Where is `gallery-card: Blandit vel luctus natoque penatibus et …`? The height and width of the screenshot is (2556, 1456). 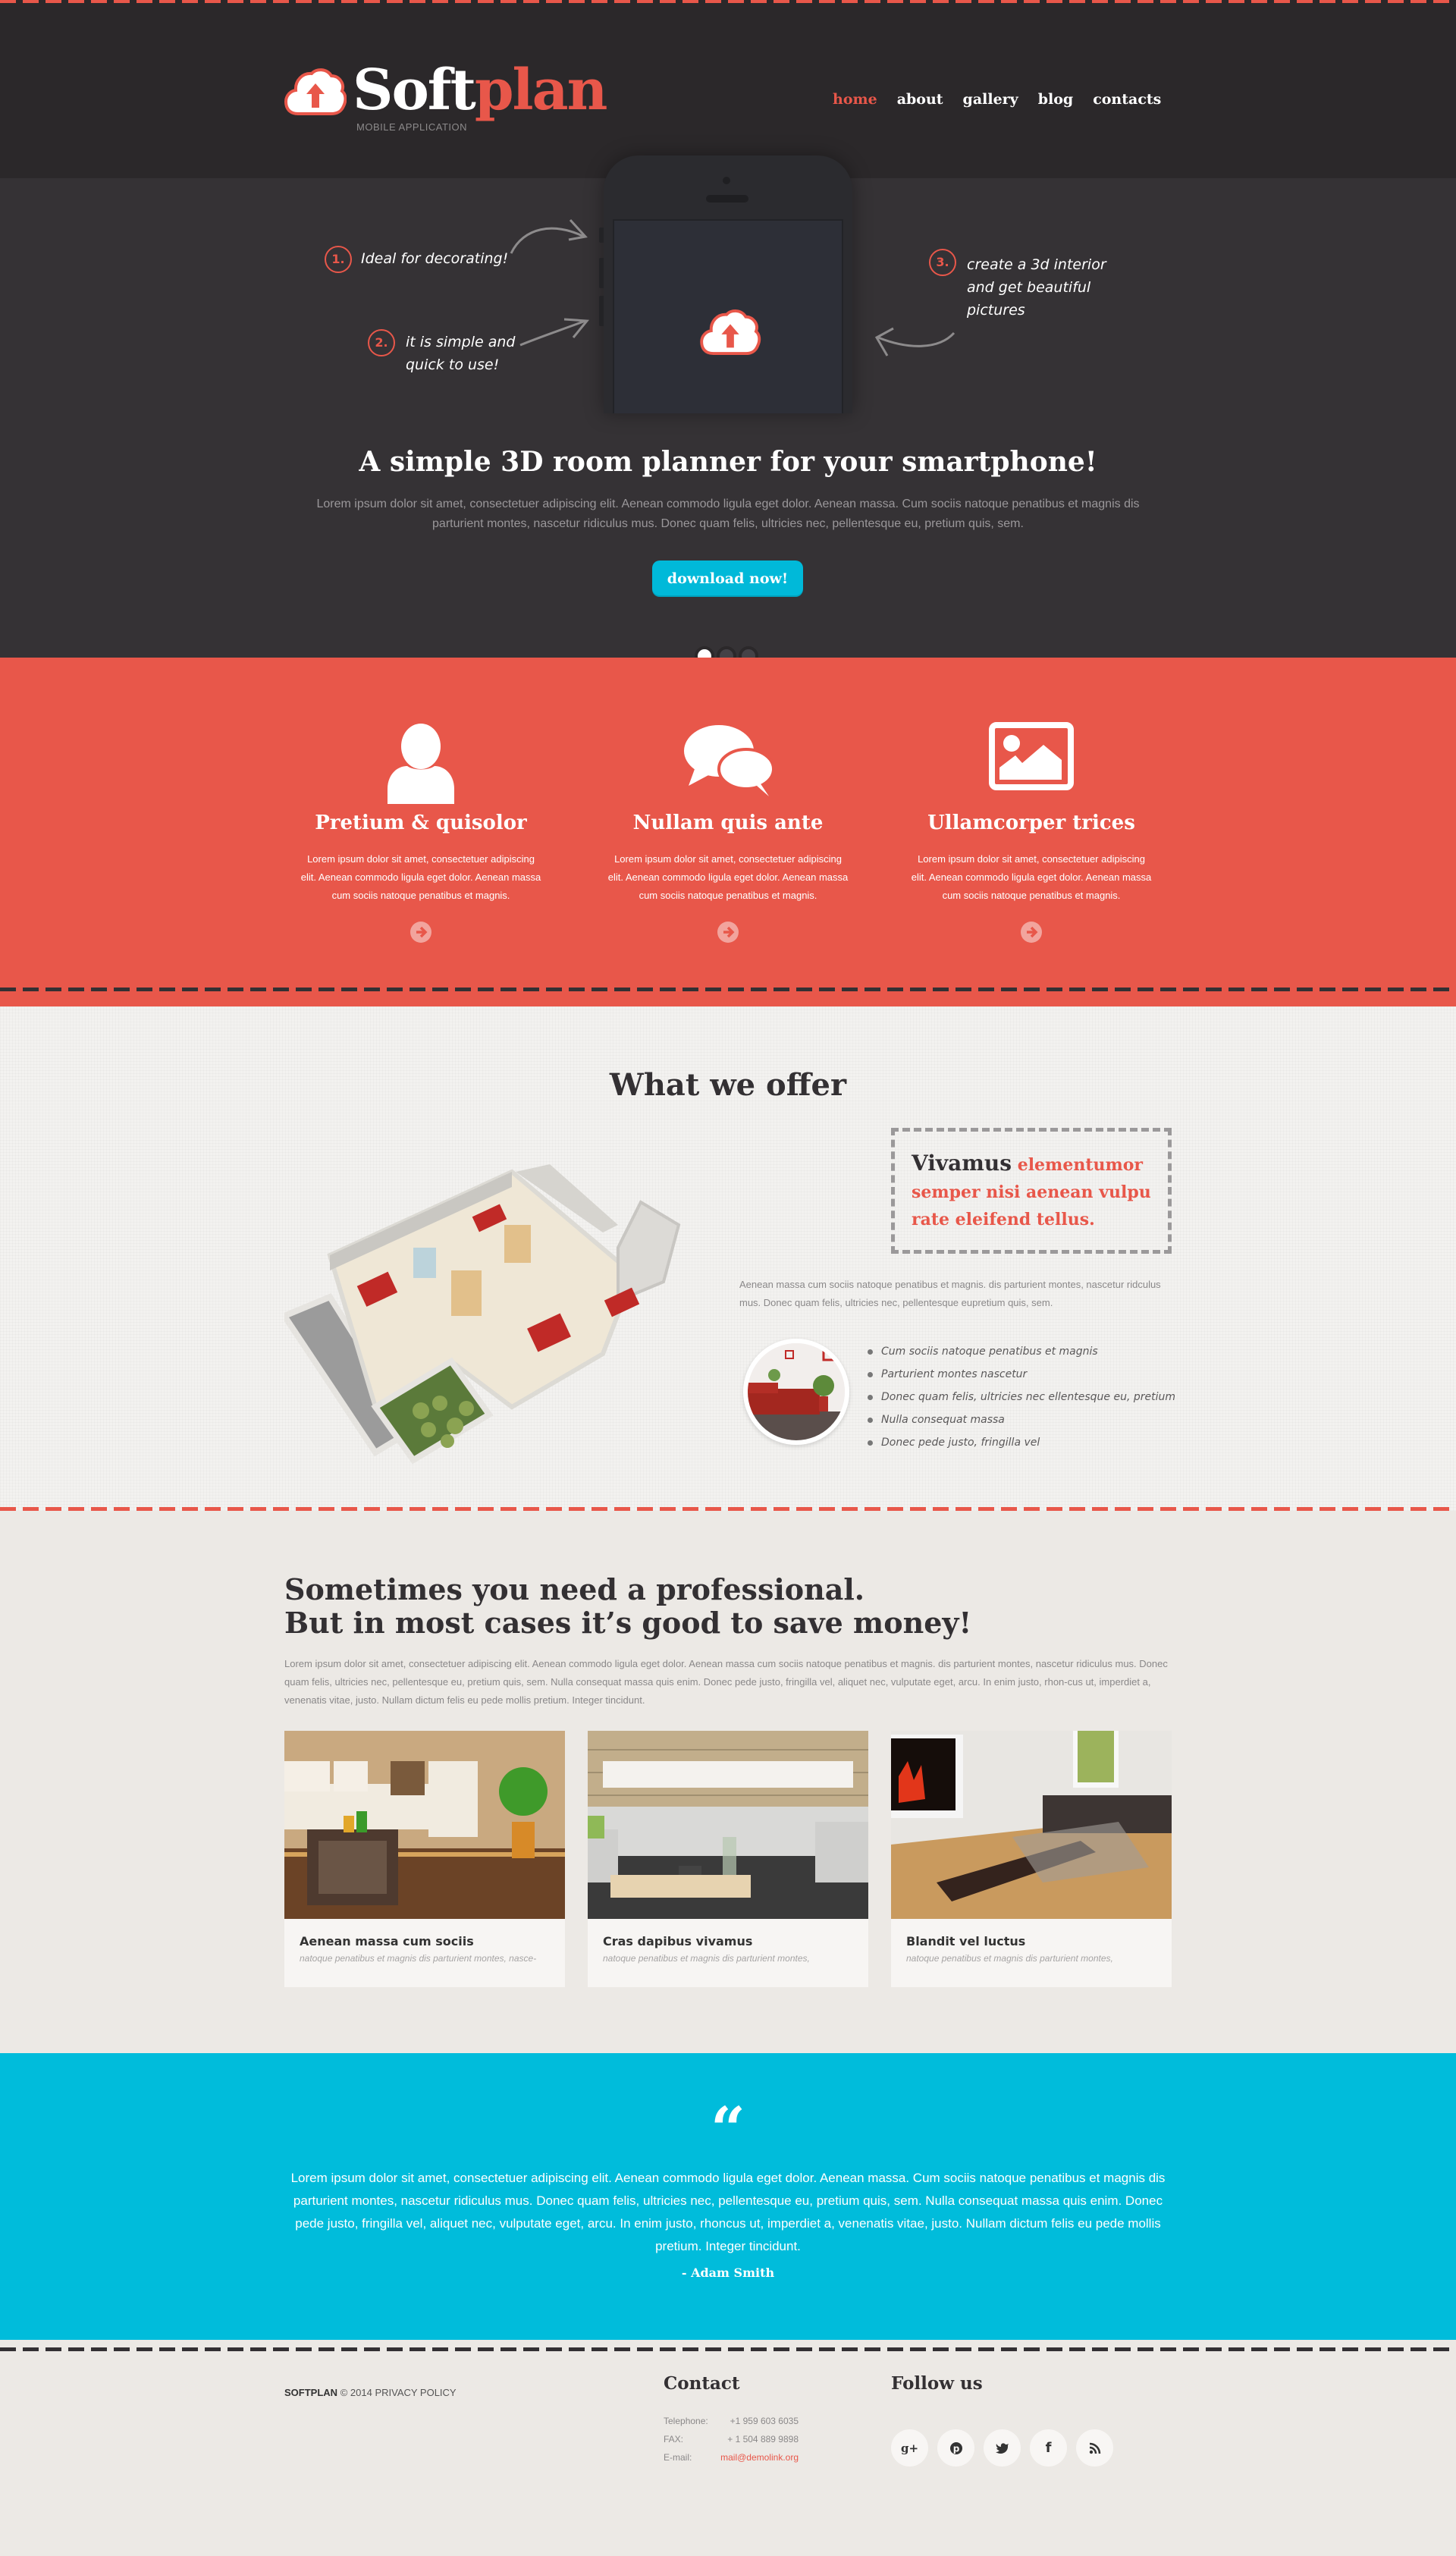
gallery-card: Blandit vel luctus natoque penatibus et … is located at coordinates (1031, 1859).